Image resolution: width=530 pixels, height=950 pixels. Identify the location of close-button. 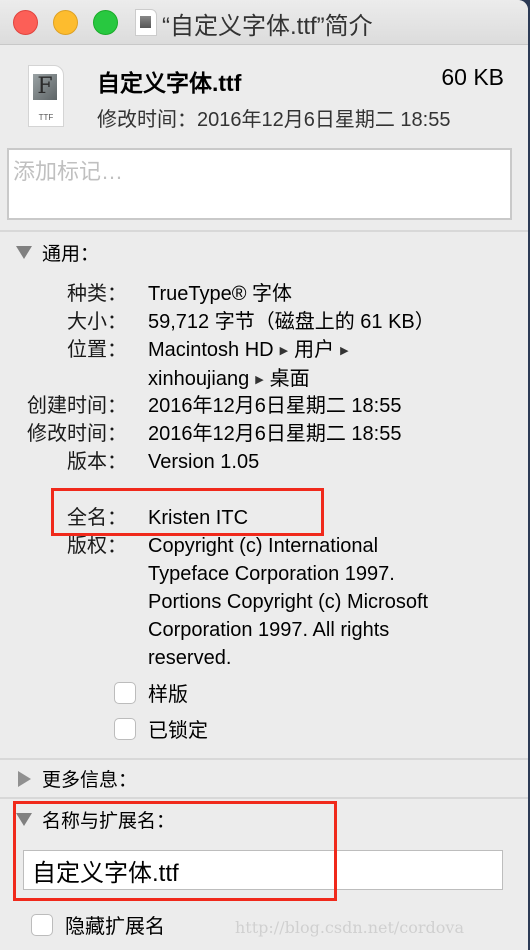
(25, 22).